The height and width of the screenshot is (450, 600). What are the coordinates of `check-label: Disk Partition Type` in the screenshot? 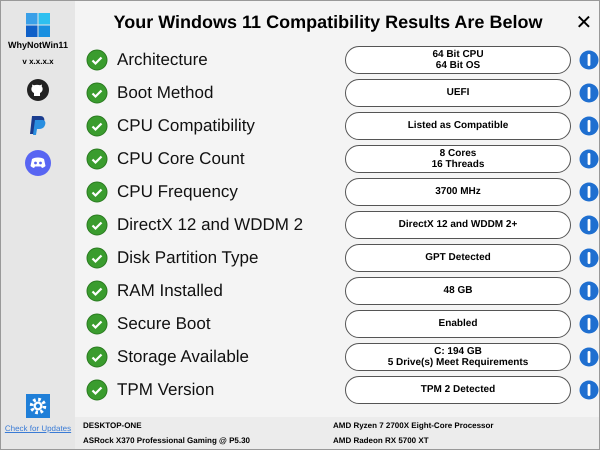 It's located at (188, 258).